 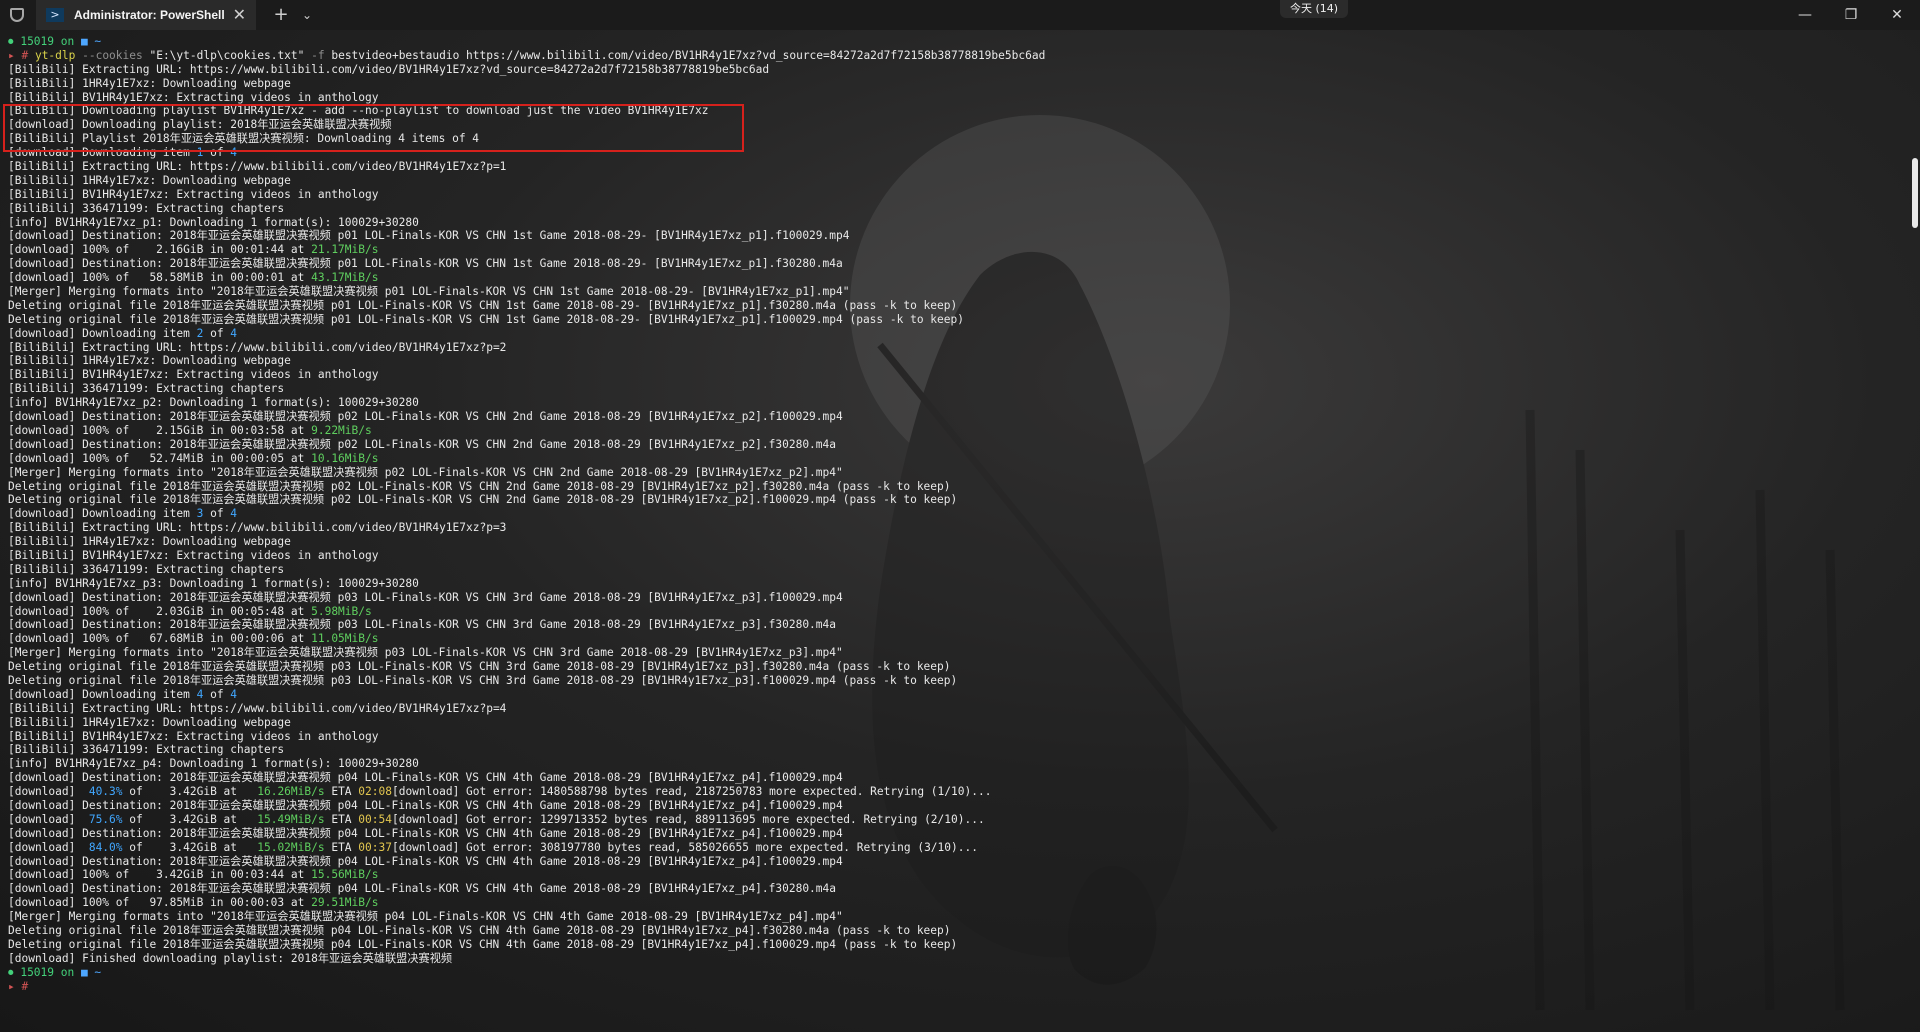 I want to click on terminal-segment: ⏺ 15019 on, so click(x=44, y=972).